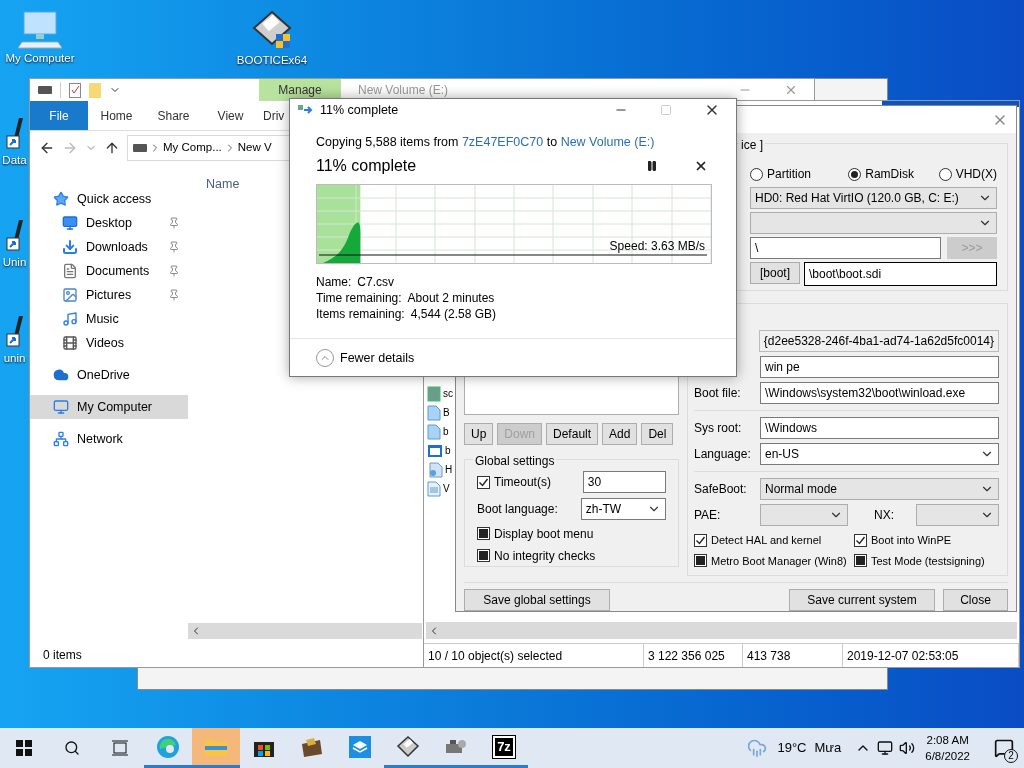  What do you see at coordinates (47, 148) in the screenshot?
I see `back-icon` at bounding box center [47, 148].